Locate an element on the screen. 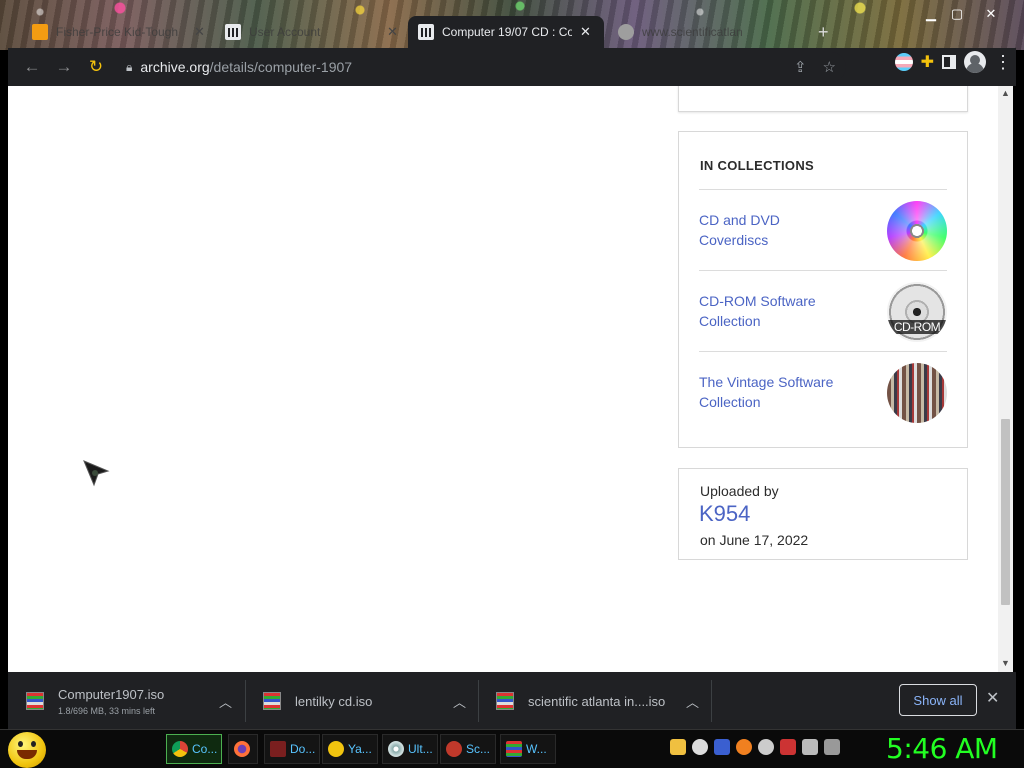 Image resolution: width=1024 pixels, height=768 pixels. chrome-icon is located at coordinates (180, 749).